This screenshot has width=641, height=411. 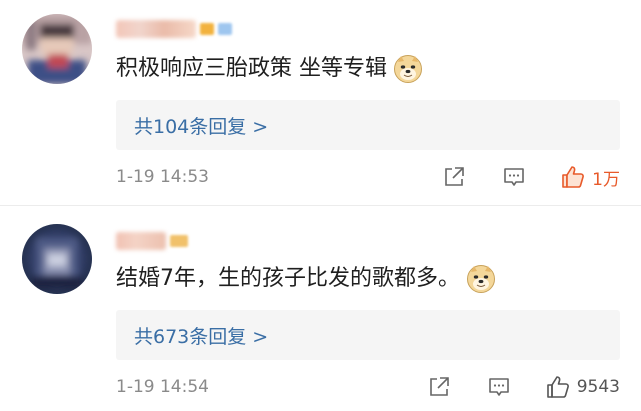 I want to click on like-button: 9543, so click(x=582, y=387).